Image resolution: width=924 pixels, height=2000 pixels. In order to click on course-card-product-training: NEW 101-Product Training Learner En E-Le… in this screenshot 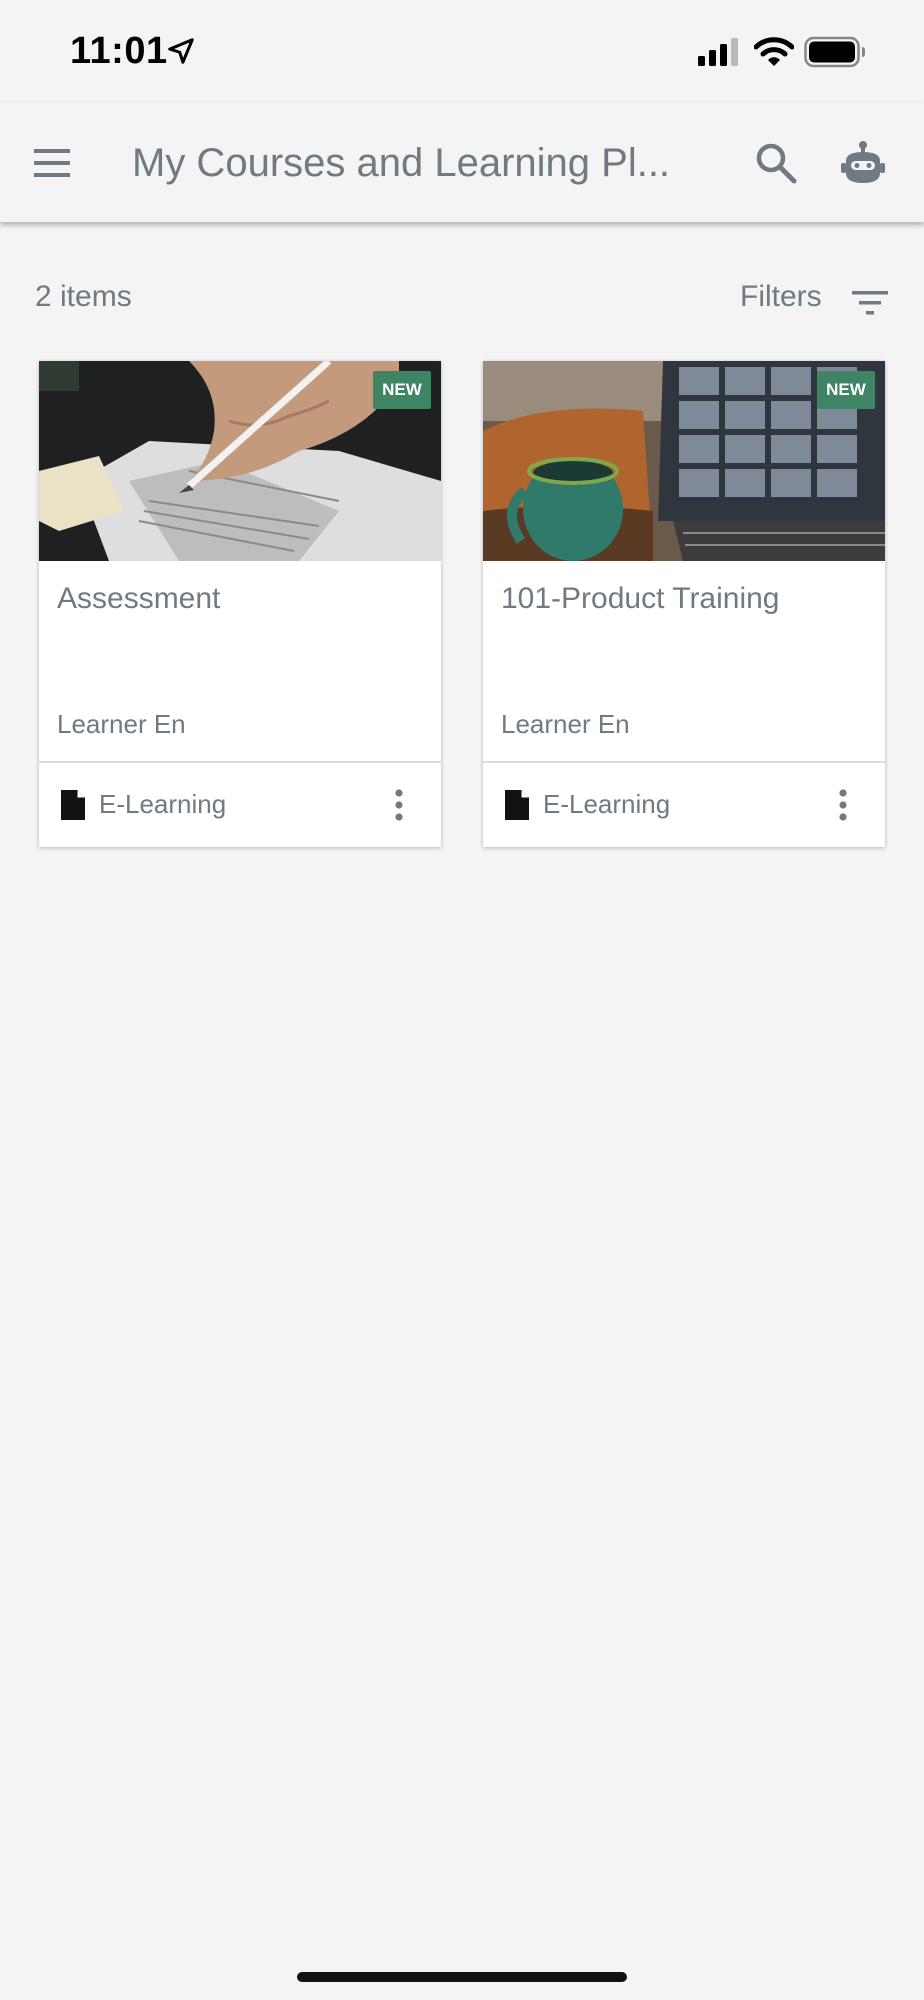, I will do `click(684, 604)`.